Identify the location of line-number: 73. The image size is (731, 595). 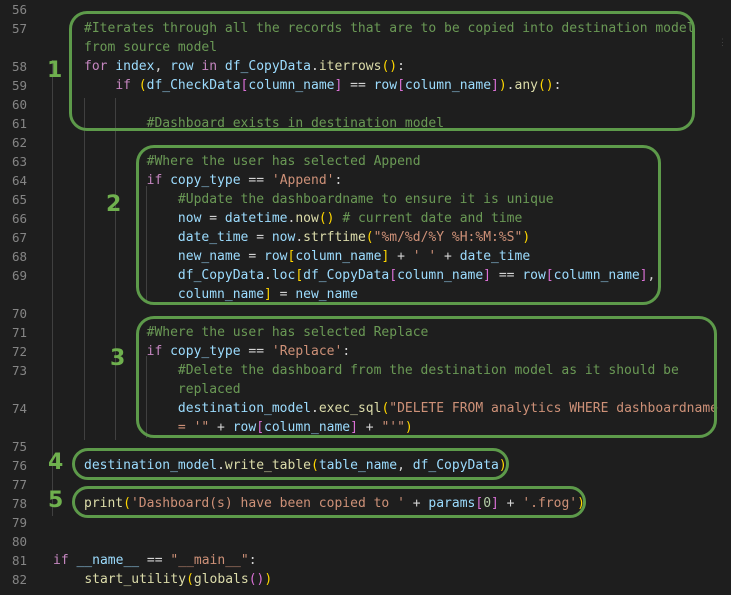
(19, 370).